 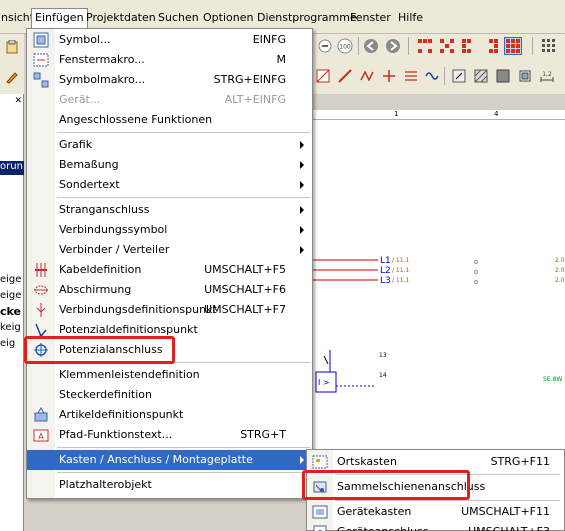 What do you see at coordinates (129, 374) in the screenshot?
I see `menu-item-label: Klemmenleistendefinition` at bounding box center [129, 374].